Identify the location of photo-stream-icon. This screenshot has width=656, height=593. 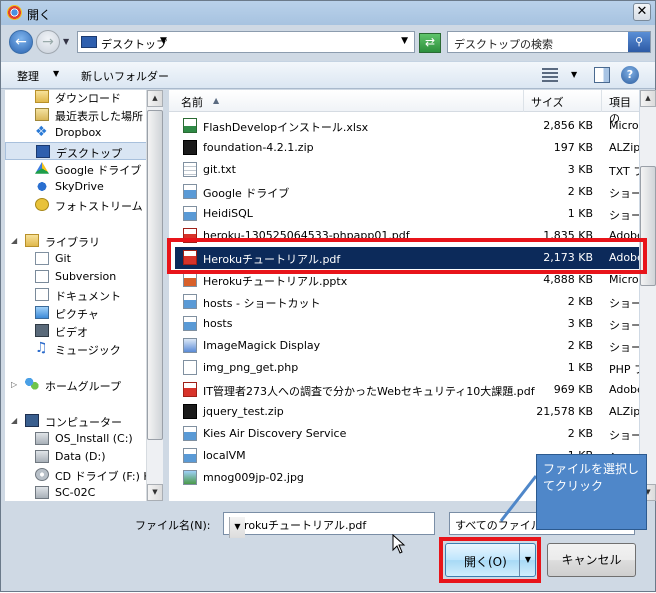
(42, 204).